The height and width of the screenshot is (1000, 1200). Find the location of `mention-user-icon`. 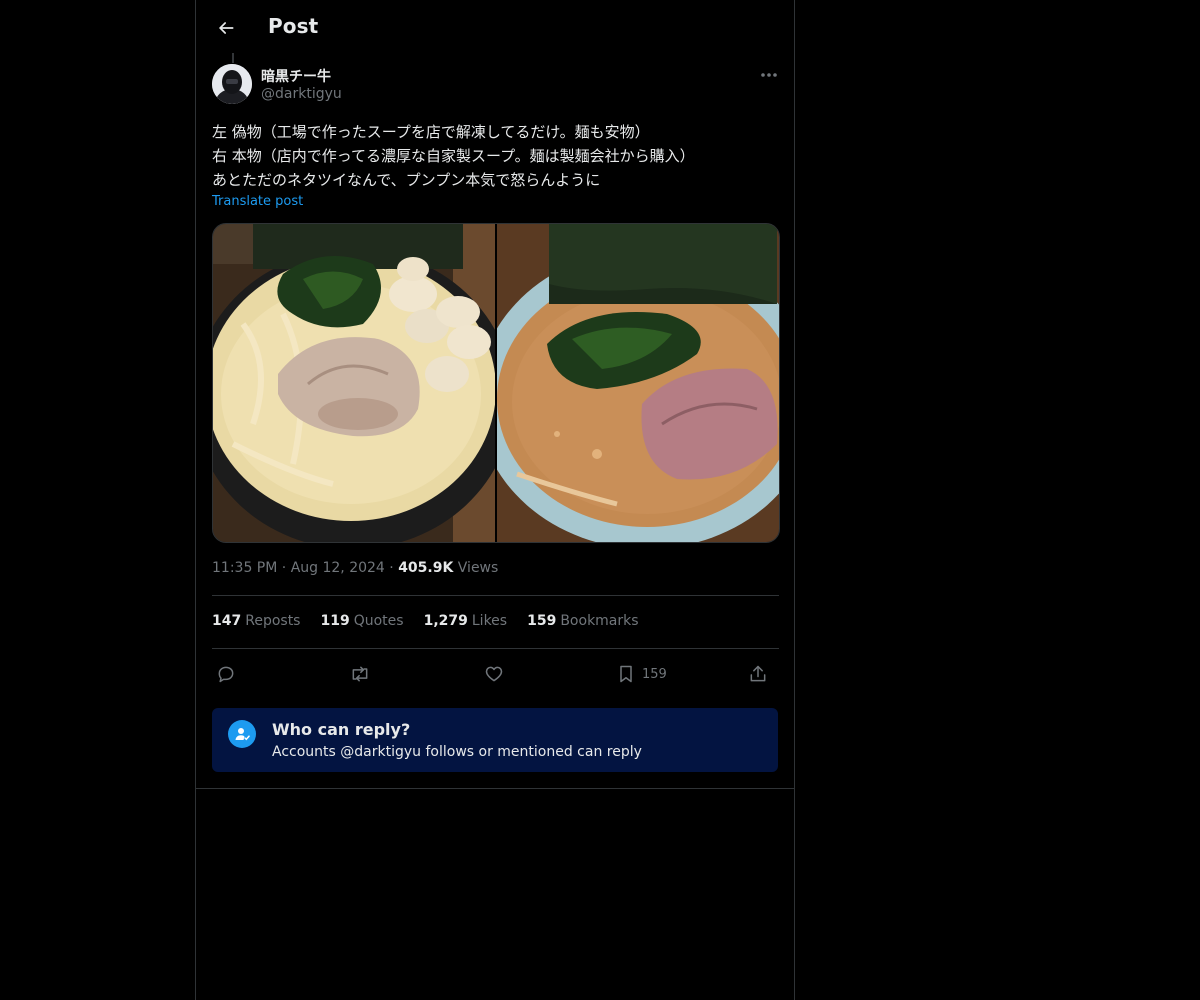

mention-user-icon is located at coordinates (242, 734).